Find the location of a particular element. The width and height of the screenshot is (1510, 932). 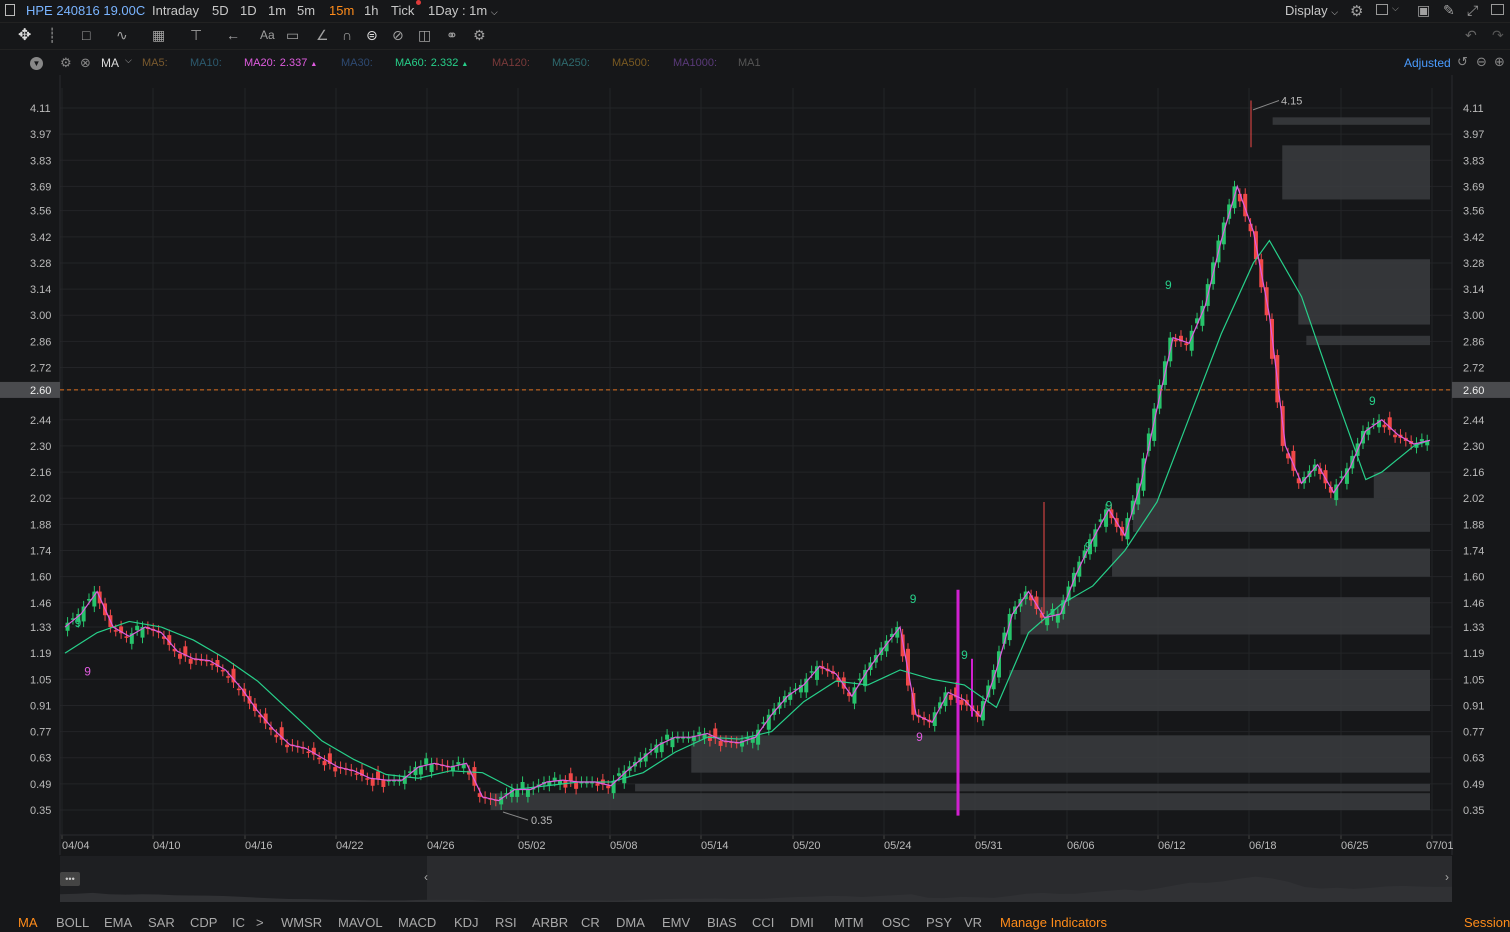

ma-legend-item: MA120: is located at coordinates (511, 63).